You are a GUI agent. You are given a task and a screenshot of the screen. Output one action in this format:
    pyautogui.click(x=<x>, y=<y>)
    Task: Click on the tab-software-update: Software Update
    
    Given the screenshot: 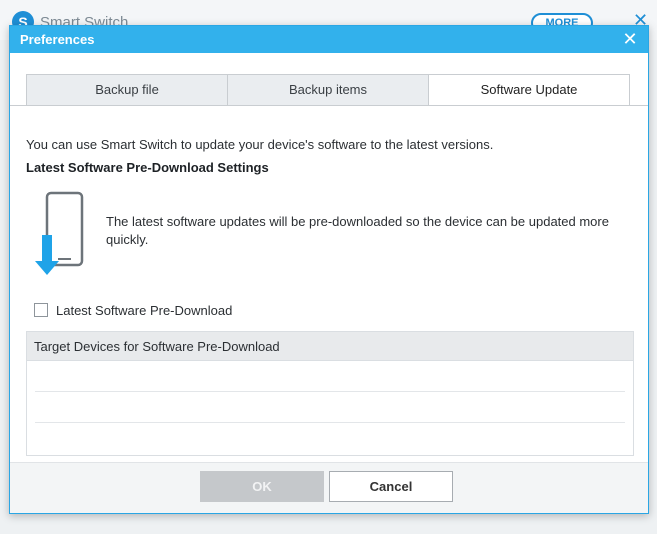 What is the action you would take?
    pyautogui.click(x=529, y=90)
    